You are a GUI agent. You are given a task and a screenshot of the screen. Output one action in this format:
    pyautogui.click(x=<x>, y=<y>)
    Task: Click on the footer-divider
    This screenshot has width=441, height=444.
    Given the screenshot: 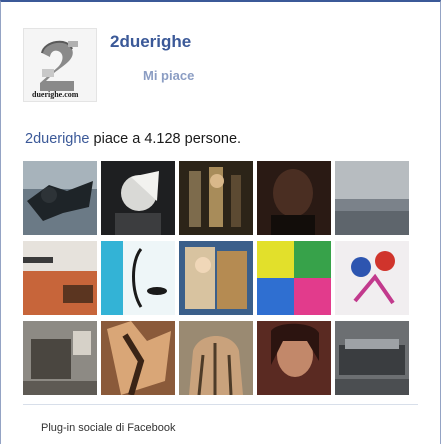 What is the action you would take?
    pyautogui.click(x=220, y=404)
    